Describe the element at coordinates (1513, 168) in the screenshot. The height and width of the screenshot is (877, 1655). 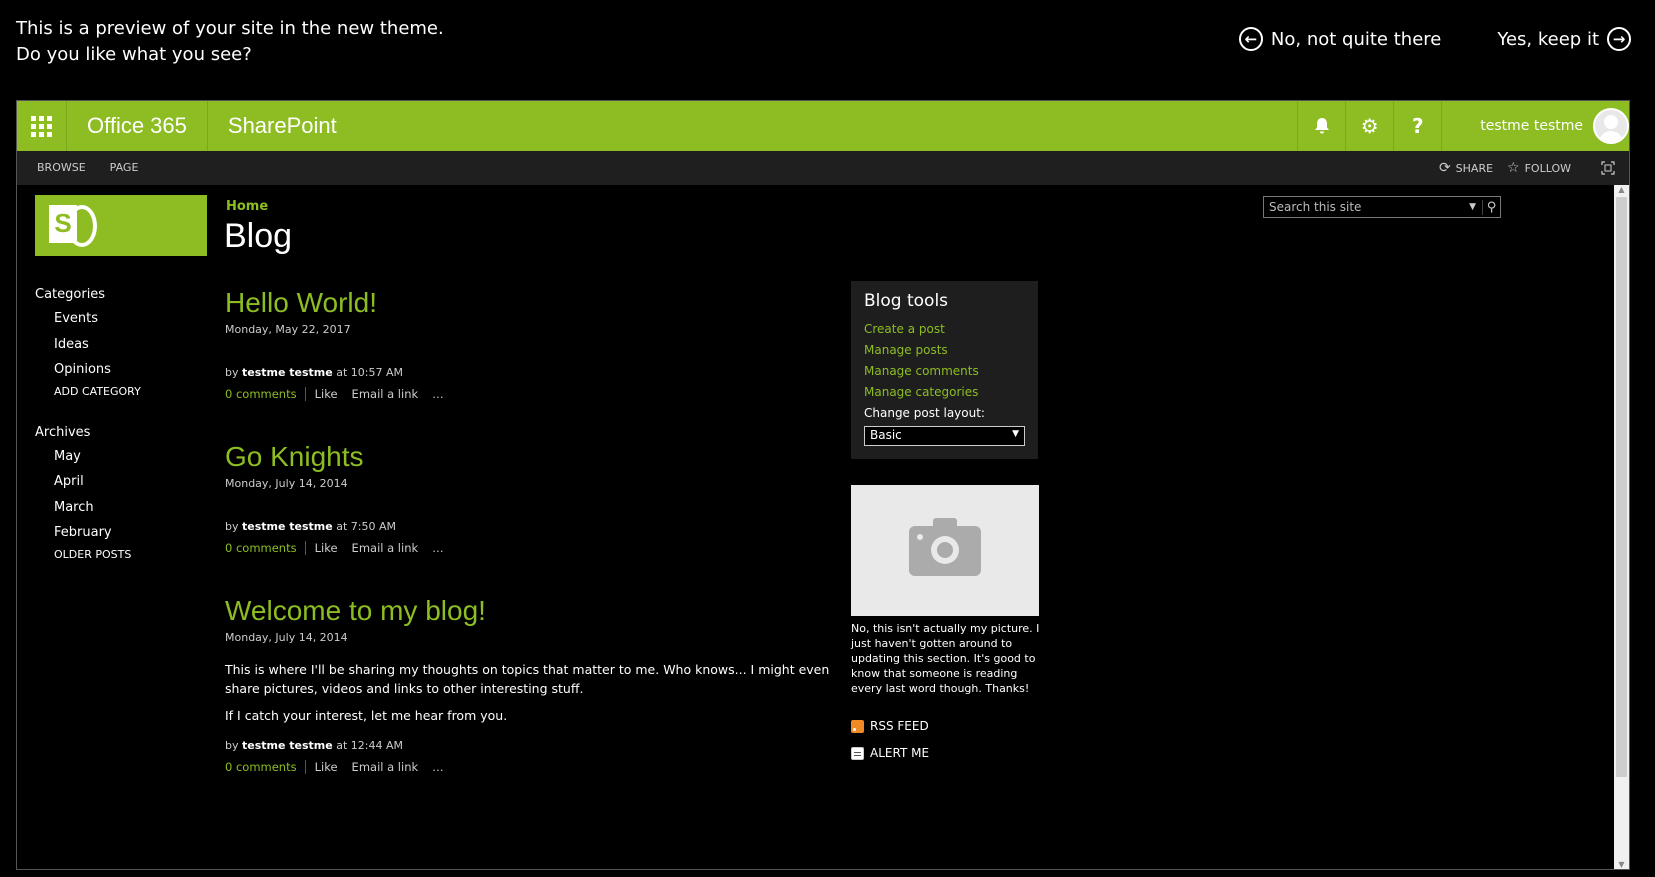
I see `star-icon: ☆` at that location.